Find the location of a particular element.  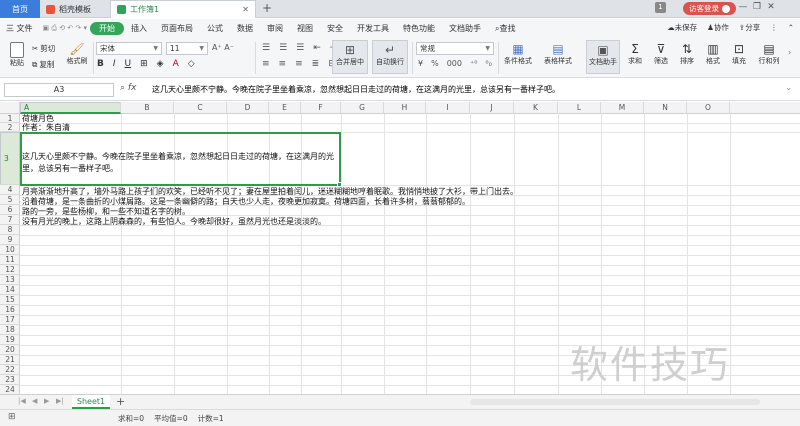

row-header-12: 12 is located at coordinates (10, 270).